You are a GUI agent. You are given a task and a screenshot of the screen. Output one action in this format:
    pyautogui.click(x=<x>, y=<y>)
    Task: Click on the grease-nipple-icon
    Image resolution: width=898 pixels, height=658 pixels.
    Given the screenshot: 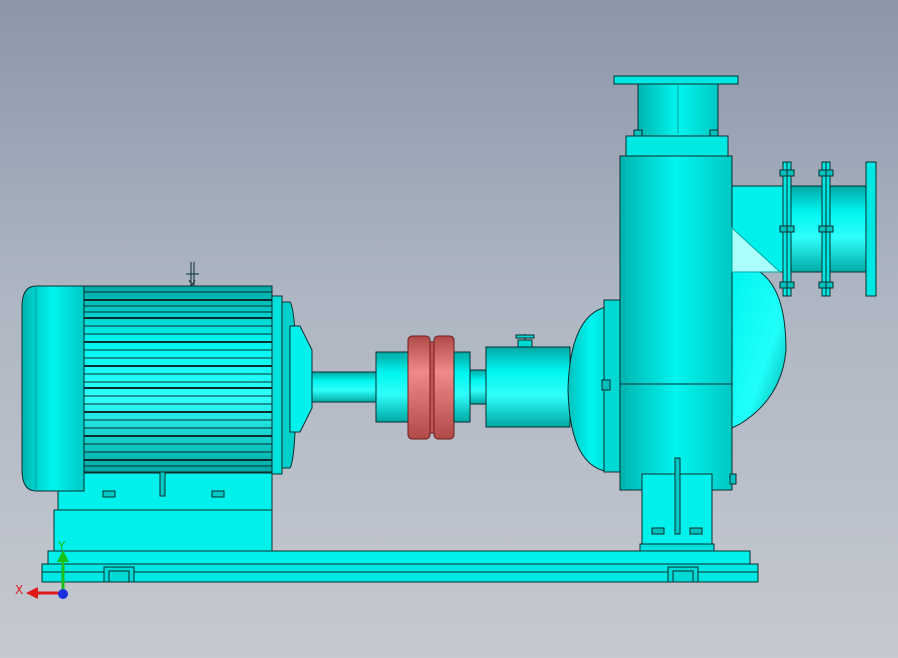 What is the action you would take?
    pyautogui.click(x=525, y=343)
    